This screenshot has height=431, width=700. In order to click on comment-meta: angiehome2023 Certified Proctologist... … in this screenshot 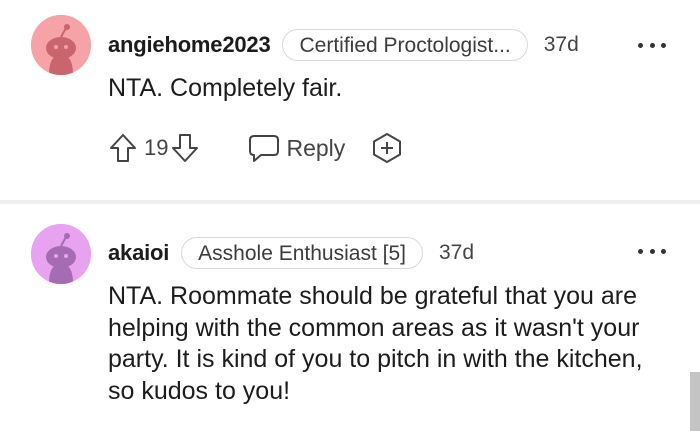, I will do `click(343, 45)`.